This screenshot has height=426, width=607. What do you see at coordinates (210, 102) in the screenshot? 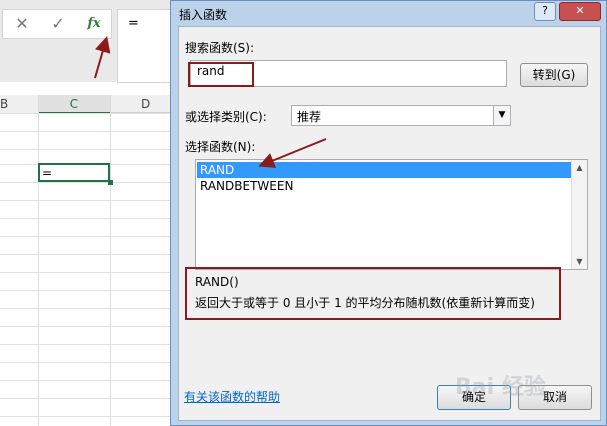
I see `annotation-arrows` at bounding box center [210, 102].